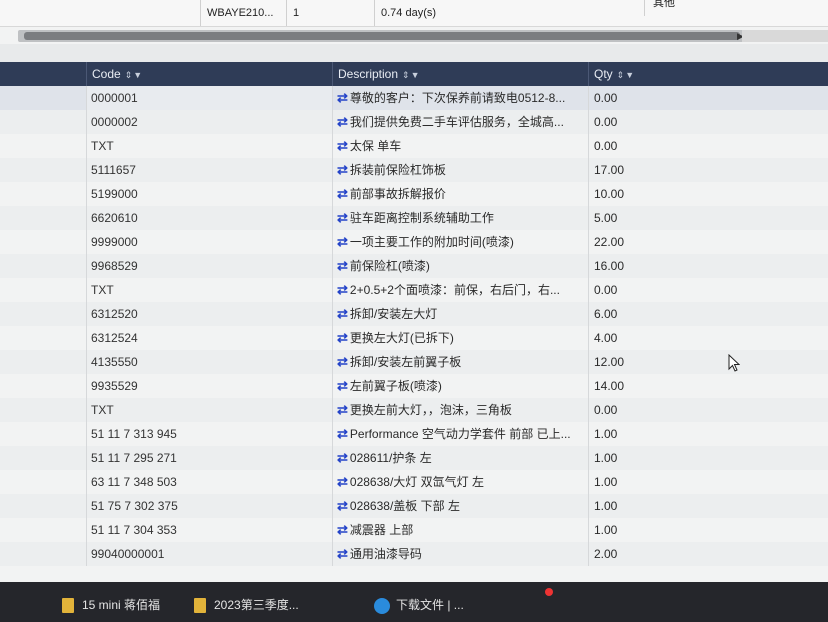 The width and height of the screenshot is (828, 622). I want to click on cell-qty: 17.00, so click(708, 170).